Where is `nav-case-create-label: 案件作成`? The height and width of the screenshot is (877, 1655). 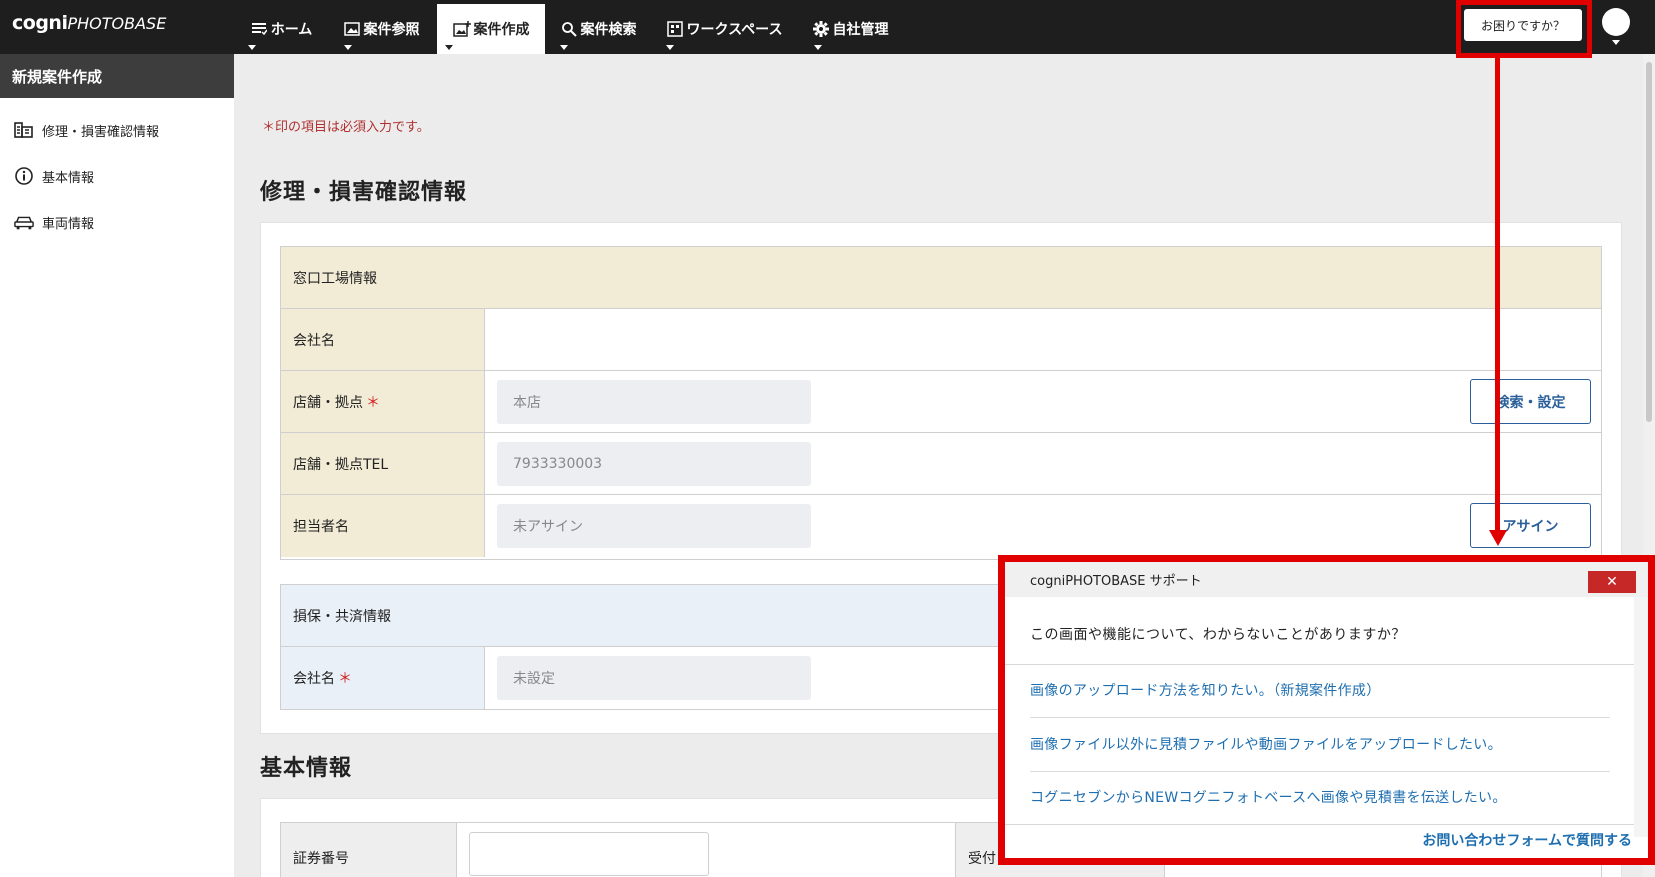 nav-case-create-label: 案件作成 is located at coordinates (501, 30).